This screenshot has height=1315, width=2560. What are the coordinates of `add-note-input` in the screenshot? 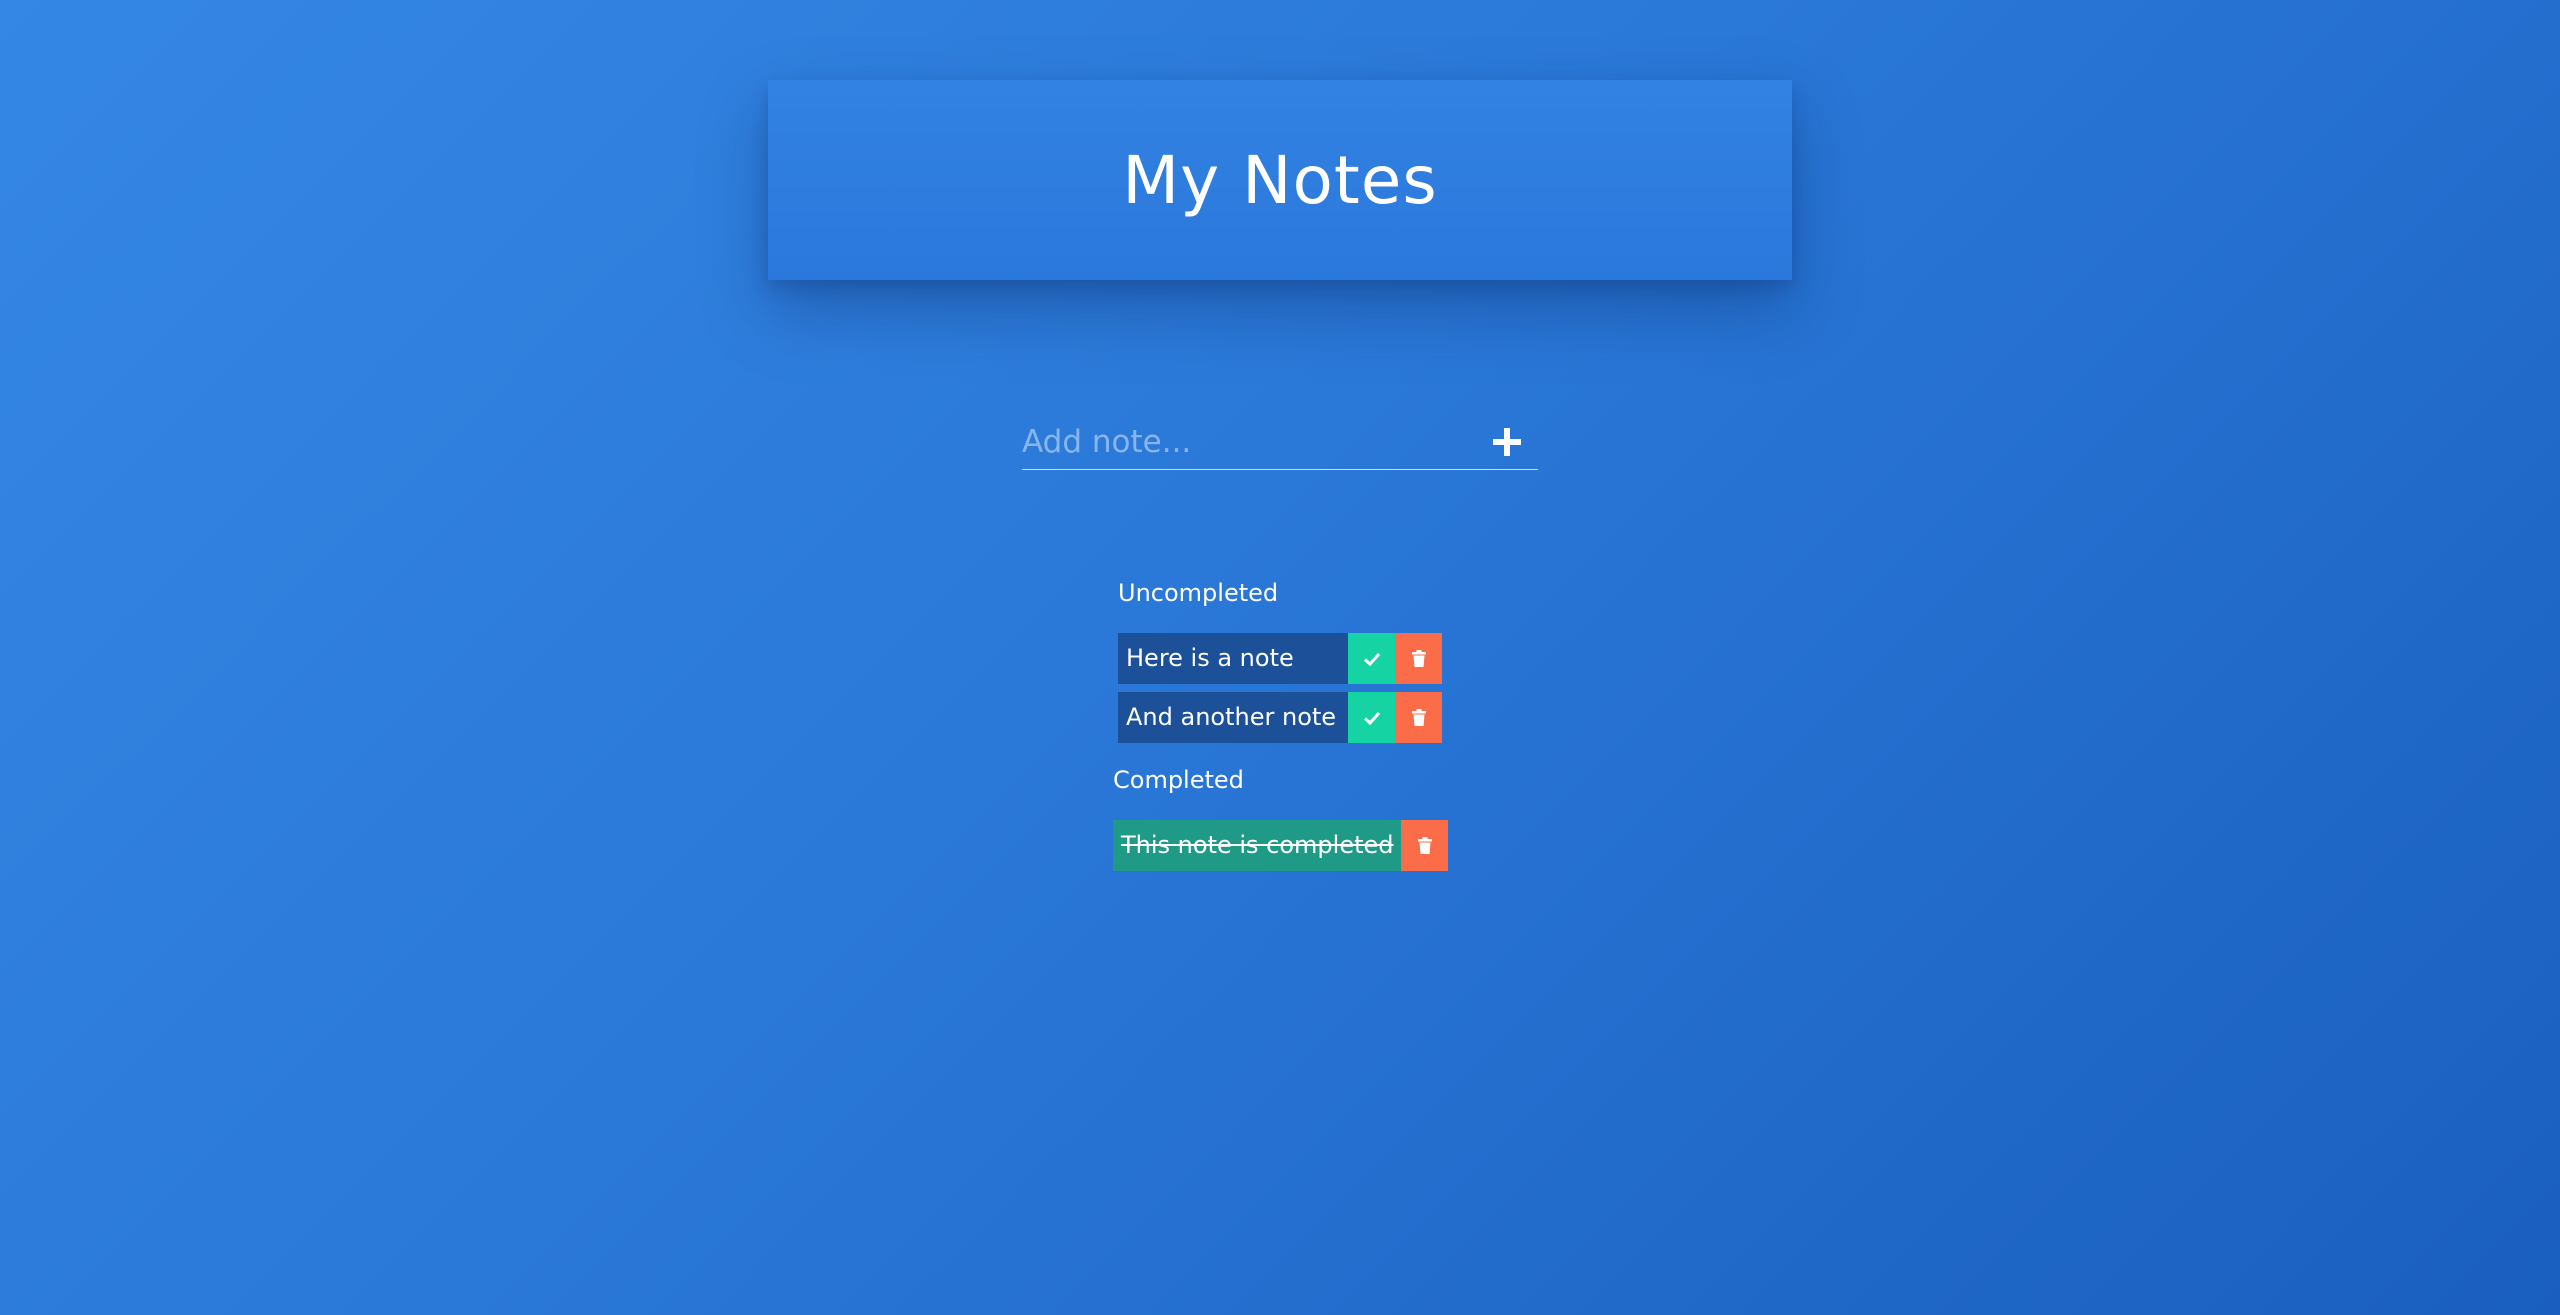 It's located at (1252, 442).